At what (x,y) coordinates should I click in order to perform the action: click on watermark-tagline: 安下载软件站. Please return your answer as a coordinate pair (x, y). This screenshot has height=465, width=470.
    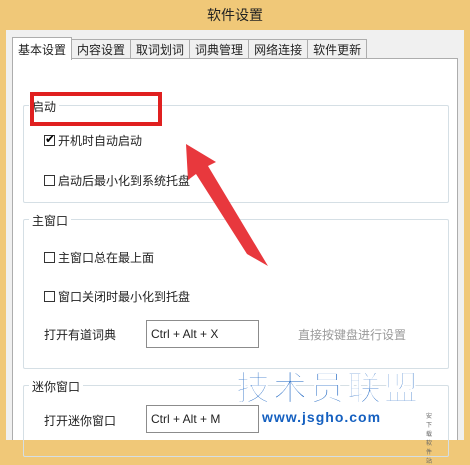
    Looking at the image, I should click on (429, 439).